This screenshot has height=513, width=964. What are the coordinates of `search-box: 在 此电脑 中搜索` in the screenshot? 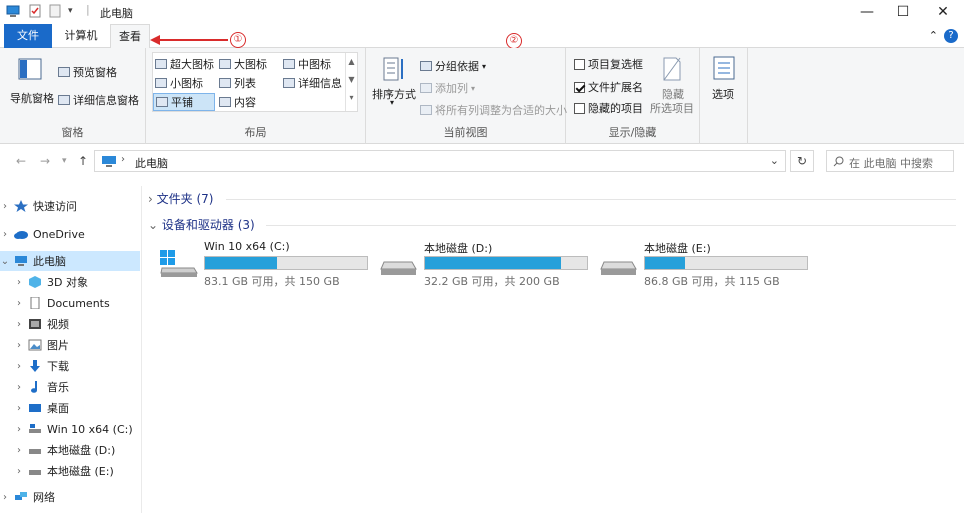 It's located at (890, 161).